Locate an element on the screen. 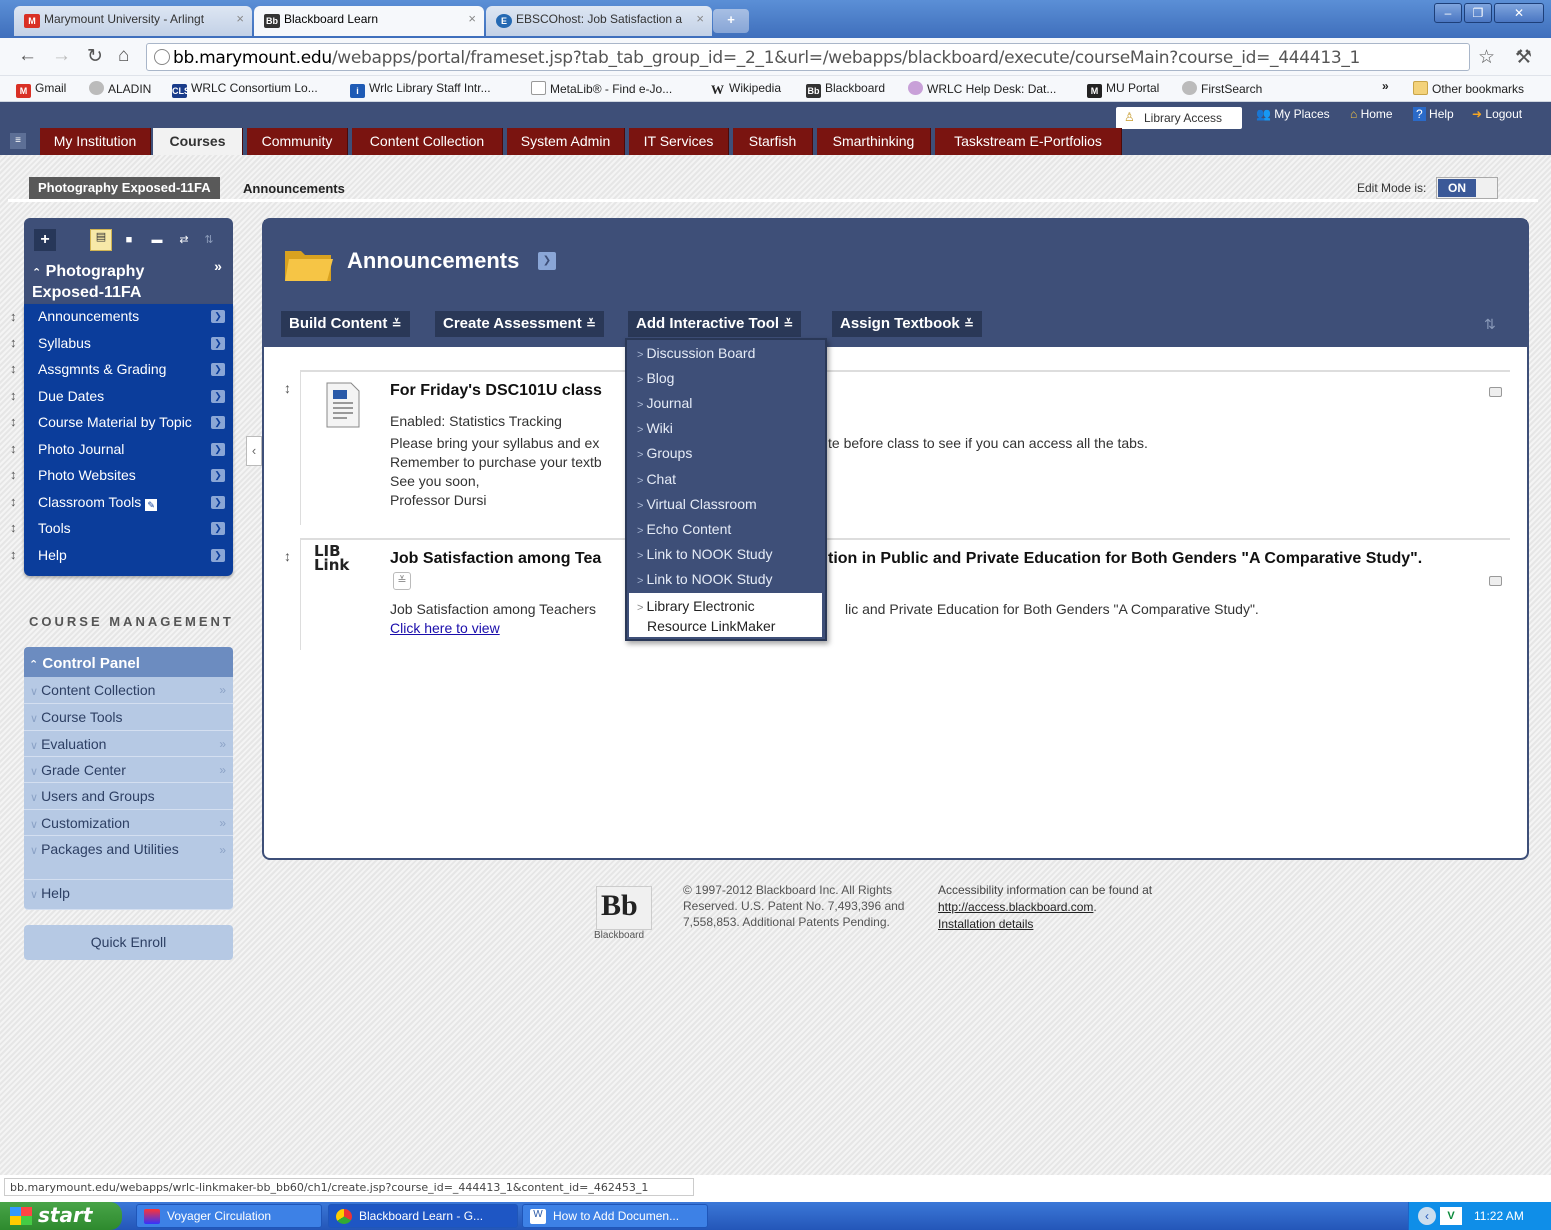 The height and width of the screenshot is (1230, 1551). close-window-button: ✕ is located at coordinates (1519, 13).